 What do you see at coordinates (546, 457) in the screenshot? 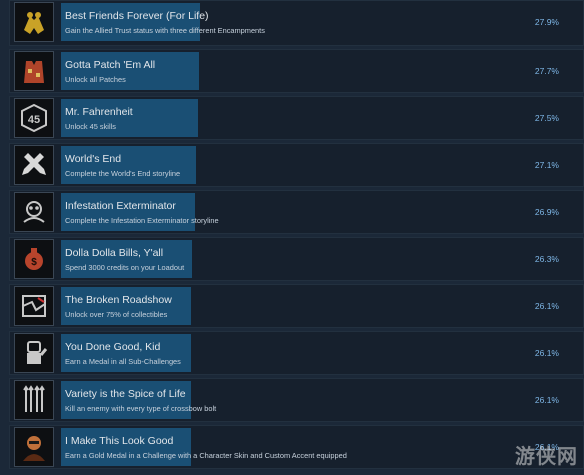
I see `watermark: 游侠网` at bounding box center [546, 457].